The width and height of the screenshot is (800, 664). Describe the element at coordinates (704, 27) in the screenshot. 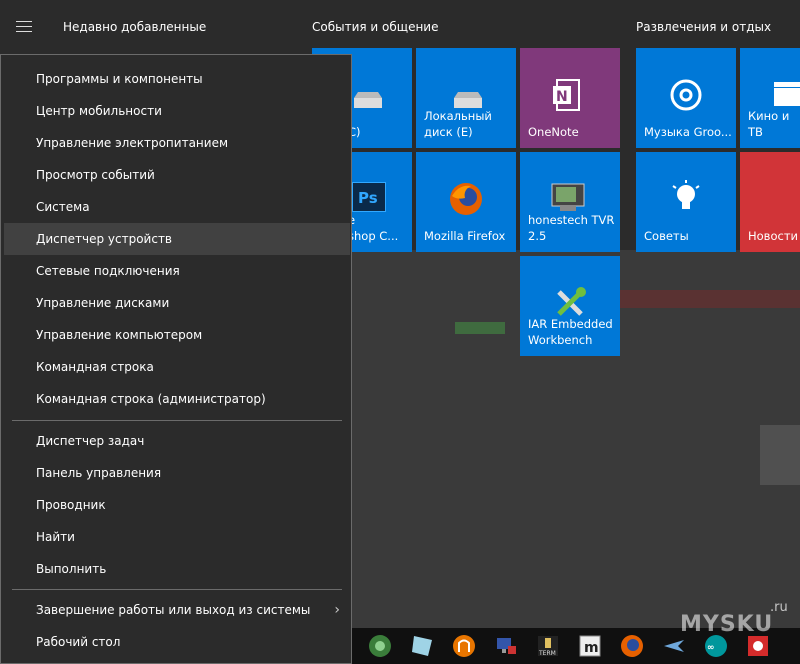

I see `group-title-entertainment: Развлечения и отдых` at that location.